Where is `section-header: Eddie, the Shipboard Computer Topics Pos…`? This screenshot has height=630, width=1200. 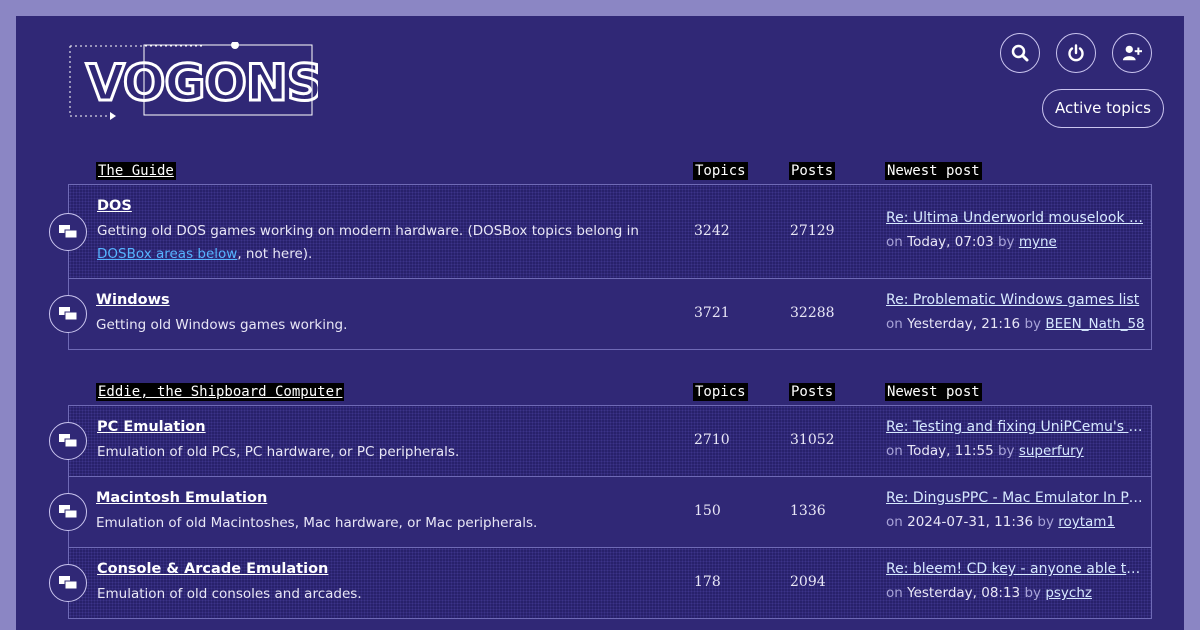 section-header: Eddie, the Shipboard Computer Topics Pos… is located at coordinates (610, 394).